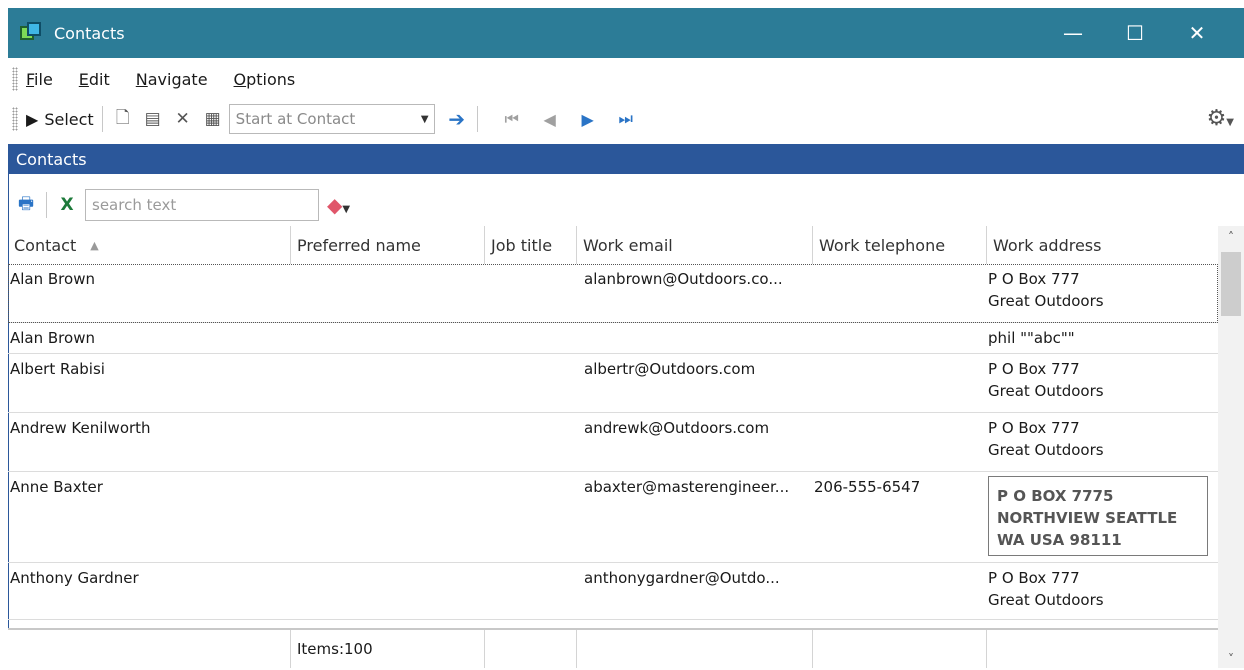 The height and width of the screenshot is (670, 1244). I want to click on search-field, so click(202, 205).